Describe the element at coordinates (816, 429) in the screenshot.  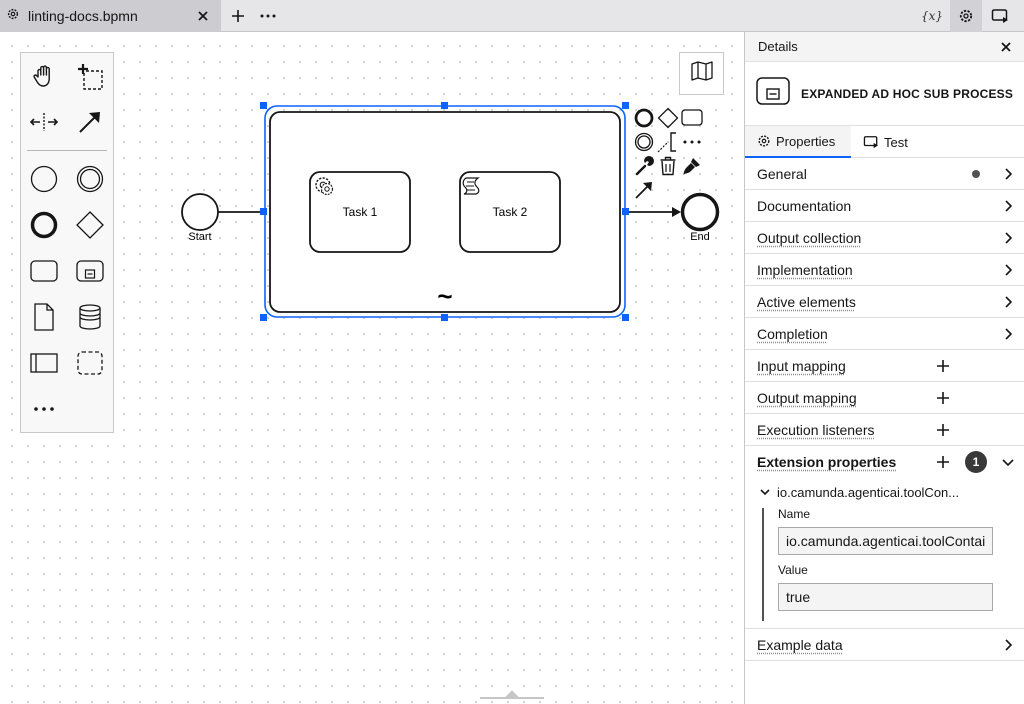
I see `group-execution-listeners-label: Execution listeners` at that location.